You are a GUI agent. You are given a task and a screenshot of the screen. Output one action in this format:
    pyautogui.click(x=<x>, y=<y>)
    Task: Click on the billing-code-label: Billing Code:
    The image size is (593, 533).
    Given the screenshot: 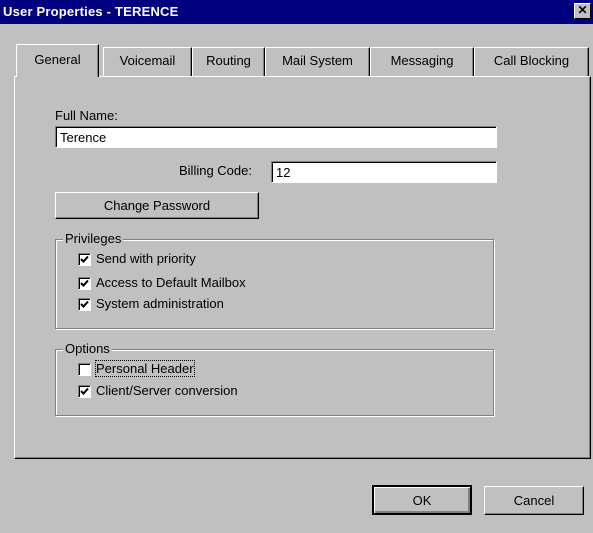 What is the action you would take?
    pyautogui.click(x=215, y=170)
    